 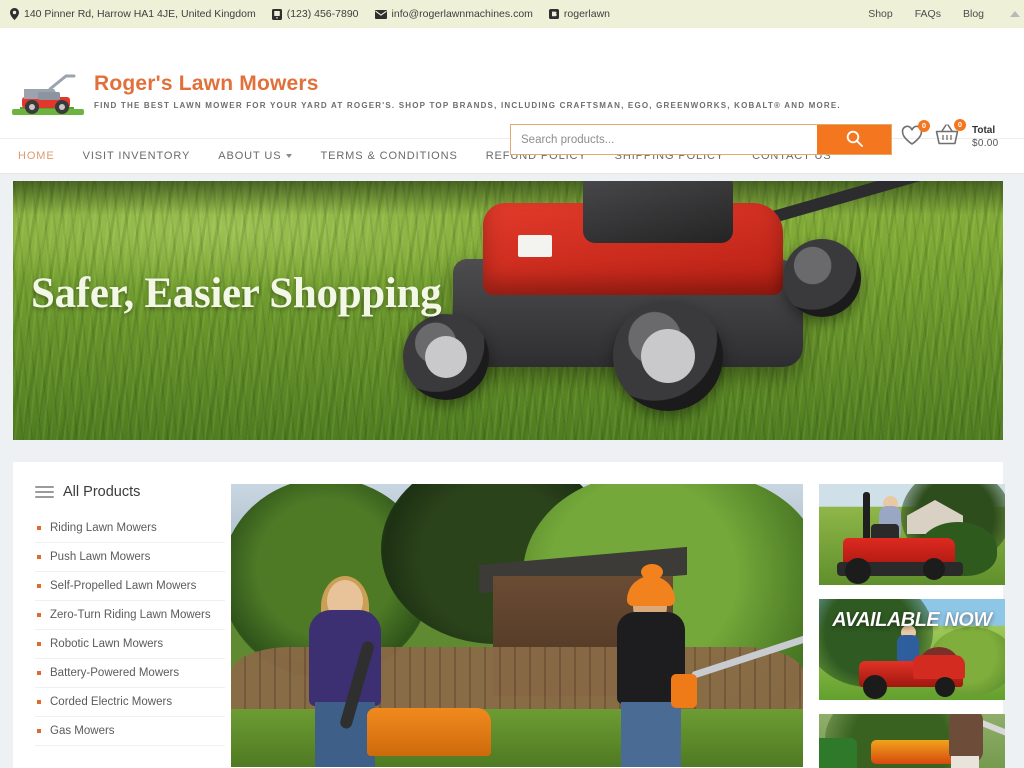 I want to click on shopping-basket-icon, so click(x=947, y=137).